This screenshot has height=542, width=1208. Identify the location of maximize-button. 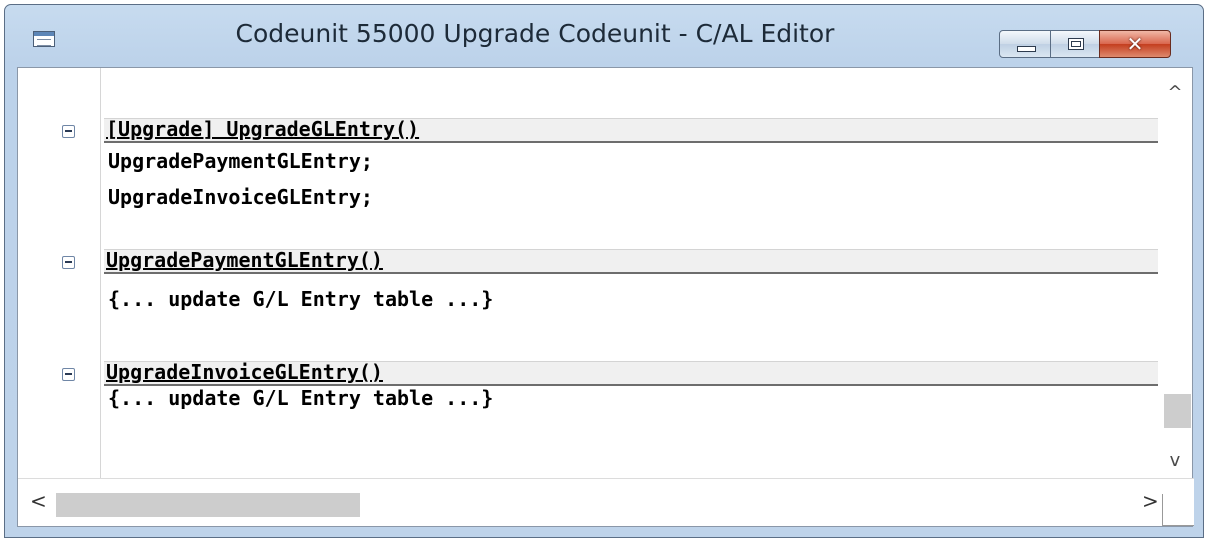
(1075, 44).